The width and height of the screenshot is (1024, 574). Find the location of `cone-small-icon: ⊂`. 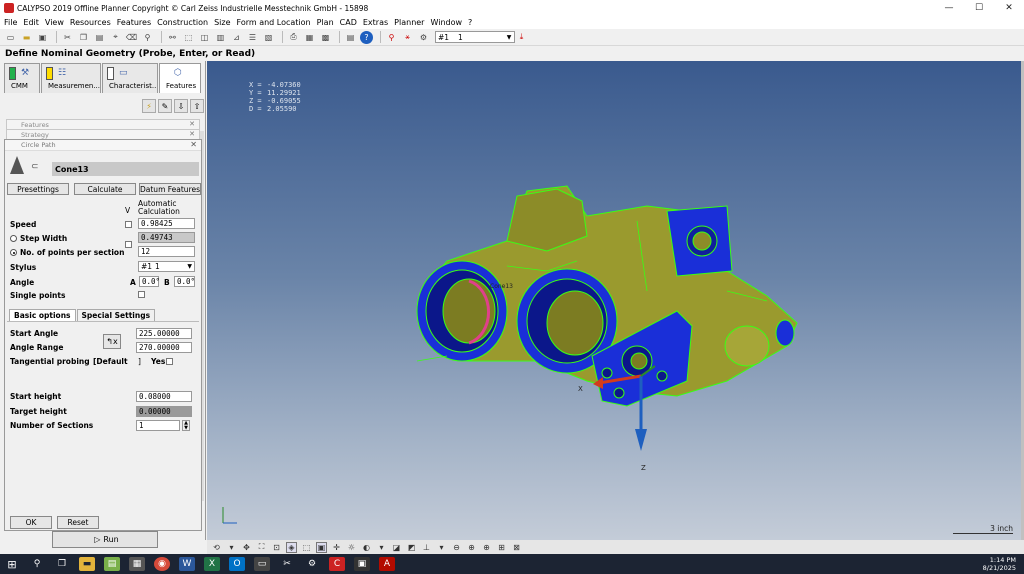

cone-small-icon: ⊂ is located at coordinates (38, 167).